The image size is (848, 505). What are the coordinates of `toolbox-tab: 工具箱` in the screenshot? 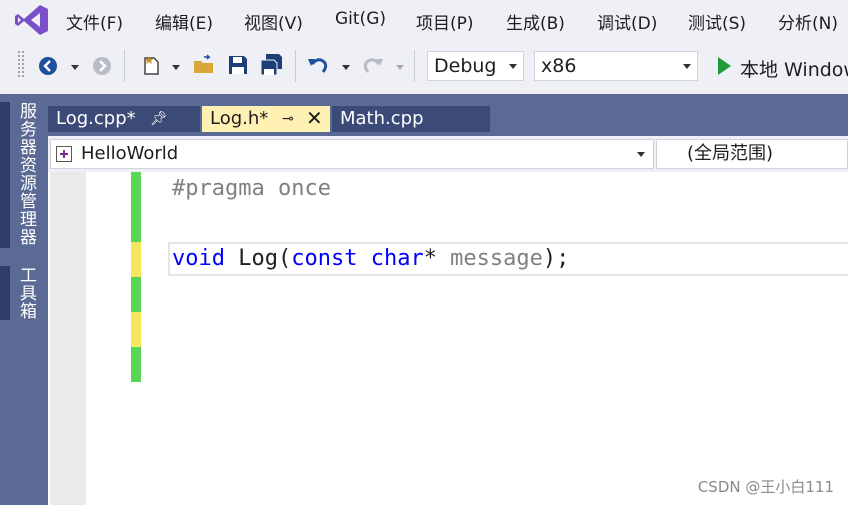 It's located at (26, 293).